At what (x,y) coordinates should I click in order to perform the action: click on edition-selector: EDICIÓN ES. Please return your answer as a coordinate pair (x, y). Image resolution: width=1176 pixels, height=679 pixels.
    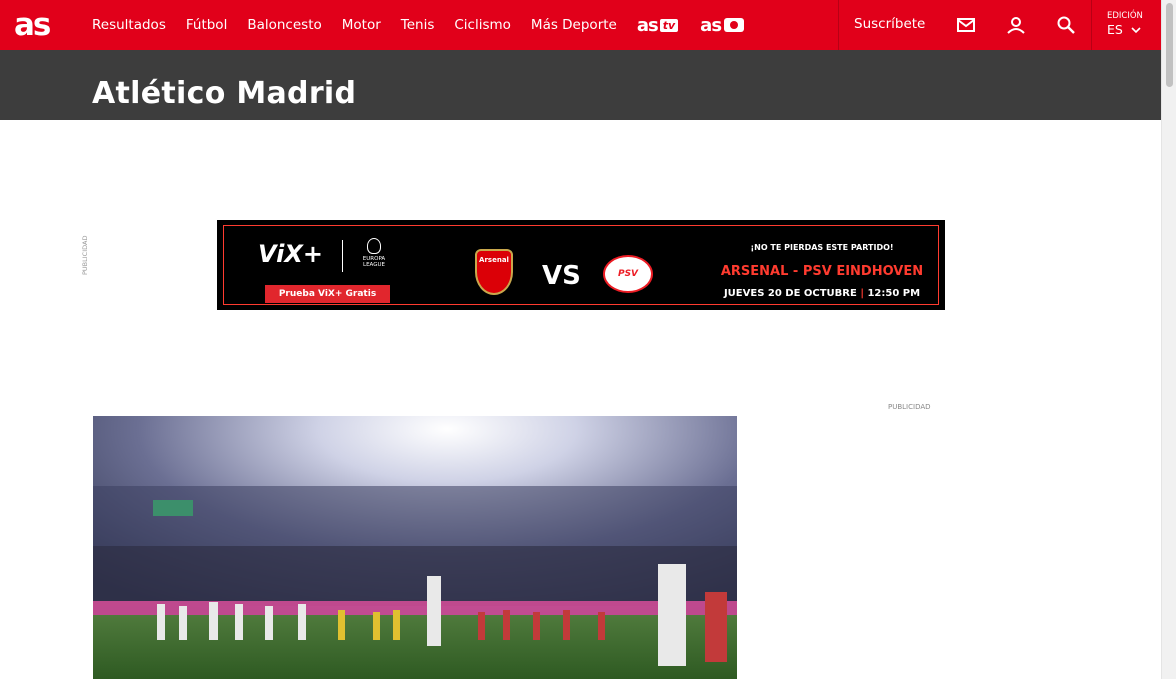
    Looking at the image, I should click on (1125, 24).